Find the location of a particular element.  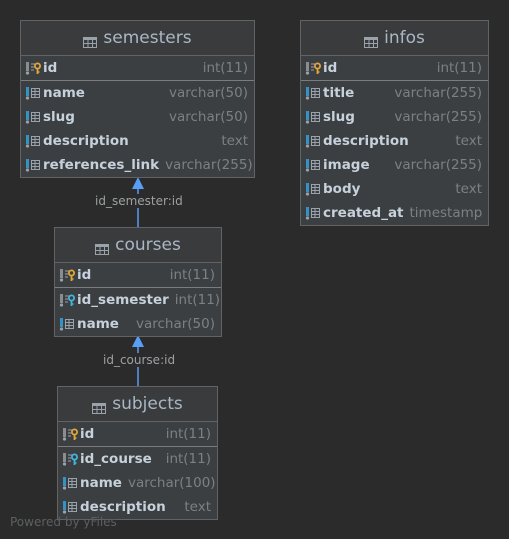

column-type: timestamp is located at coordinates (446, 213).